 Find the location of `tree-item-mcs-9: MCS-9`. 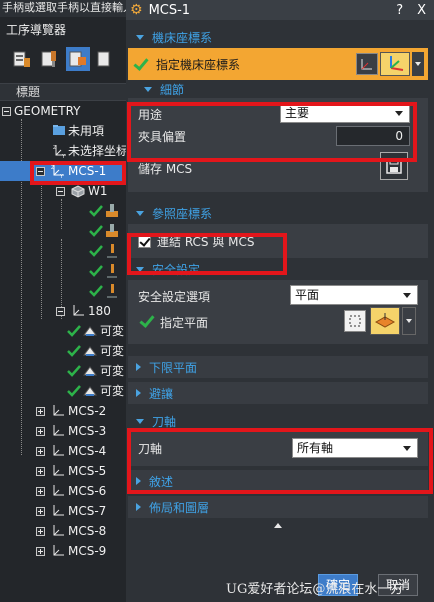

tree-item-mcs-9: MCS-9 is located at coordinates (63, 551).